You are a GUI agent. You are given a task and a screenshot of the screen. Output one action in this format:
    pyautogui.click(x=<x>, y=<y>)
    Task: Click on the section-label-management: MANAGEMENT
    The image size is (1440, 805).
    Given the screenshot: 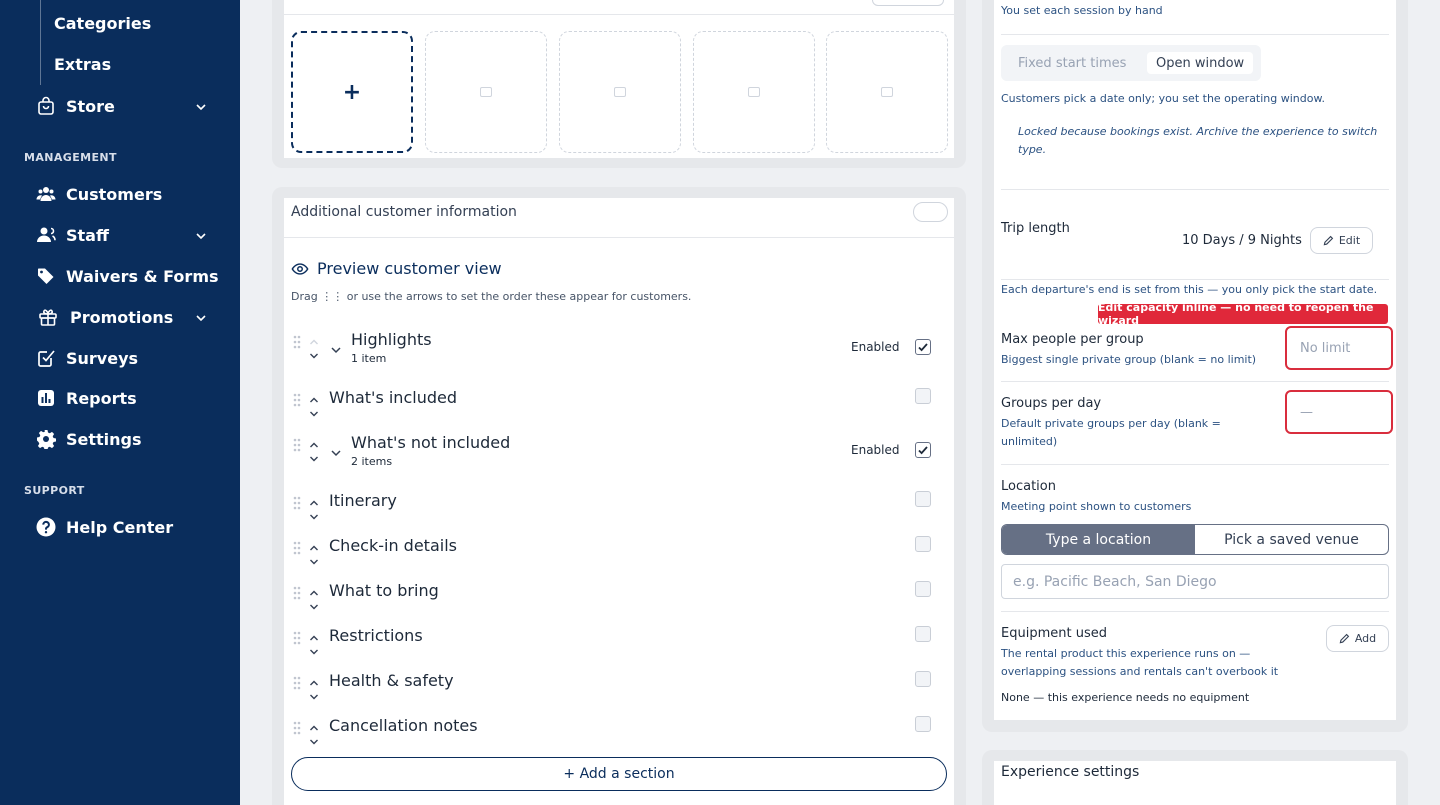 What is the action you would take?
    pyautogui.click(x=70, y=157)
    